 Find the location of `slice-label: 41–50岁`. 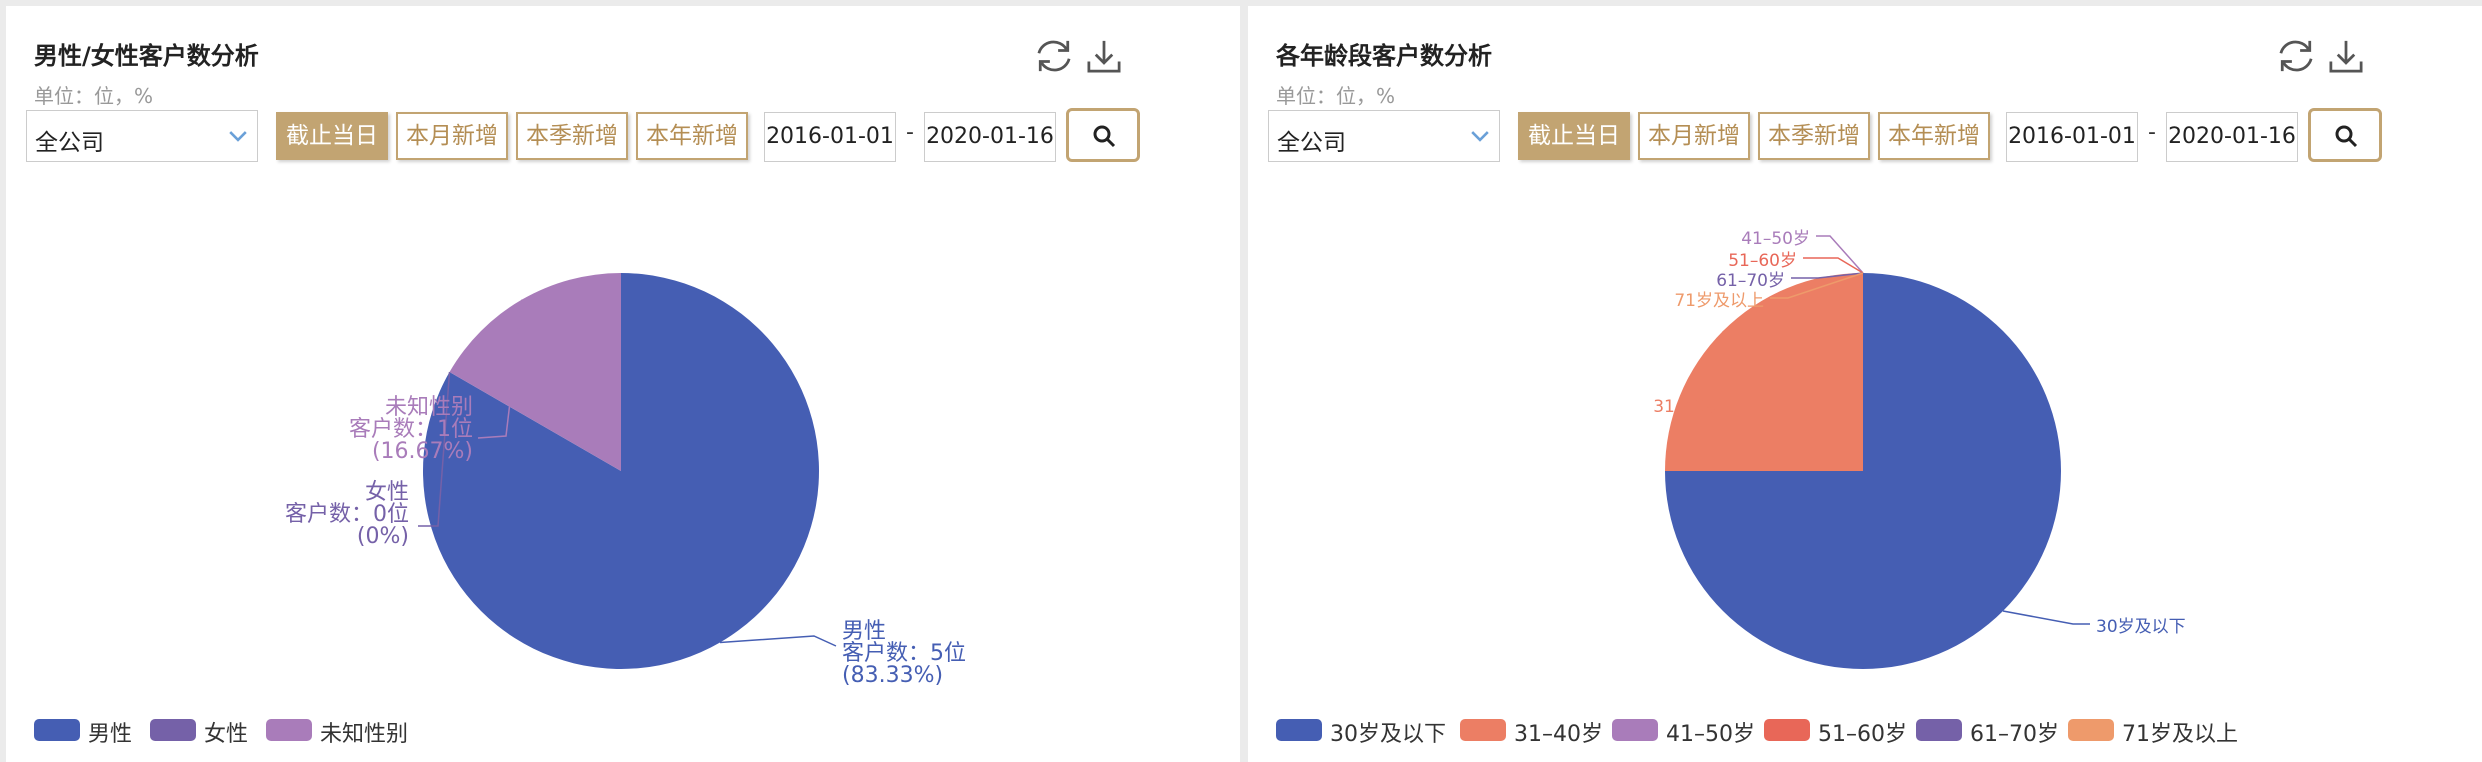

slice-label: 41–50岁 is located at coordinates (1775, 239).